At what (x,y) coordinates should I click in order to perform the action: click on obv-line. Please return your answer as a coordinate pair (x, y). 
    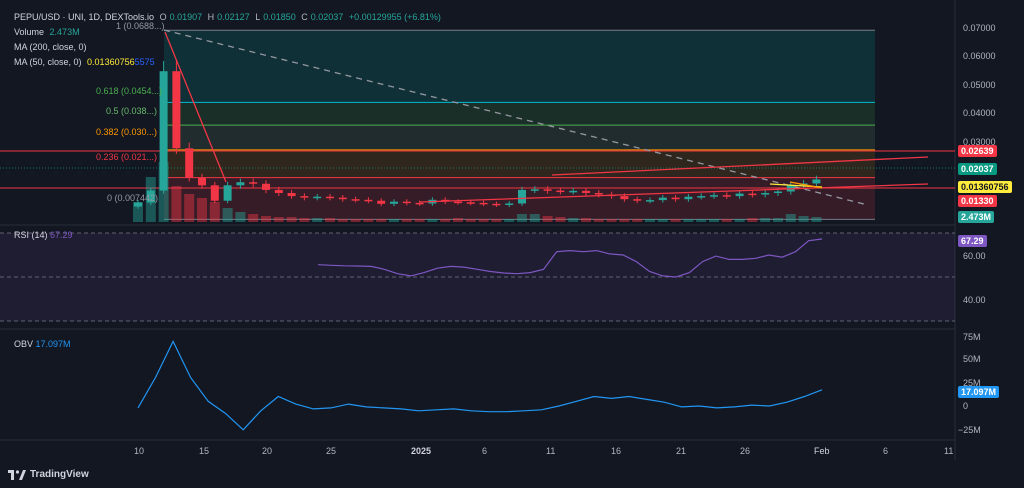
    Looking at the image, I should click on (480, 385).